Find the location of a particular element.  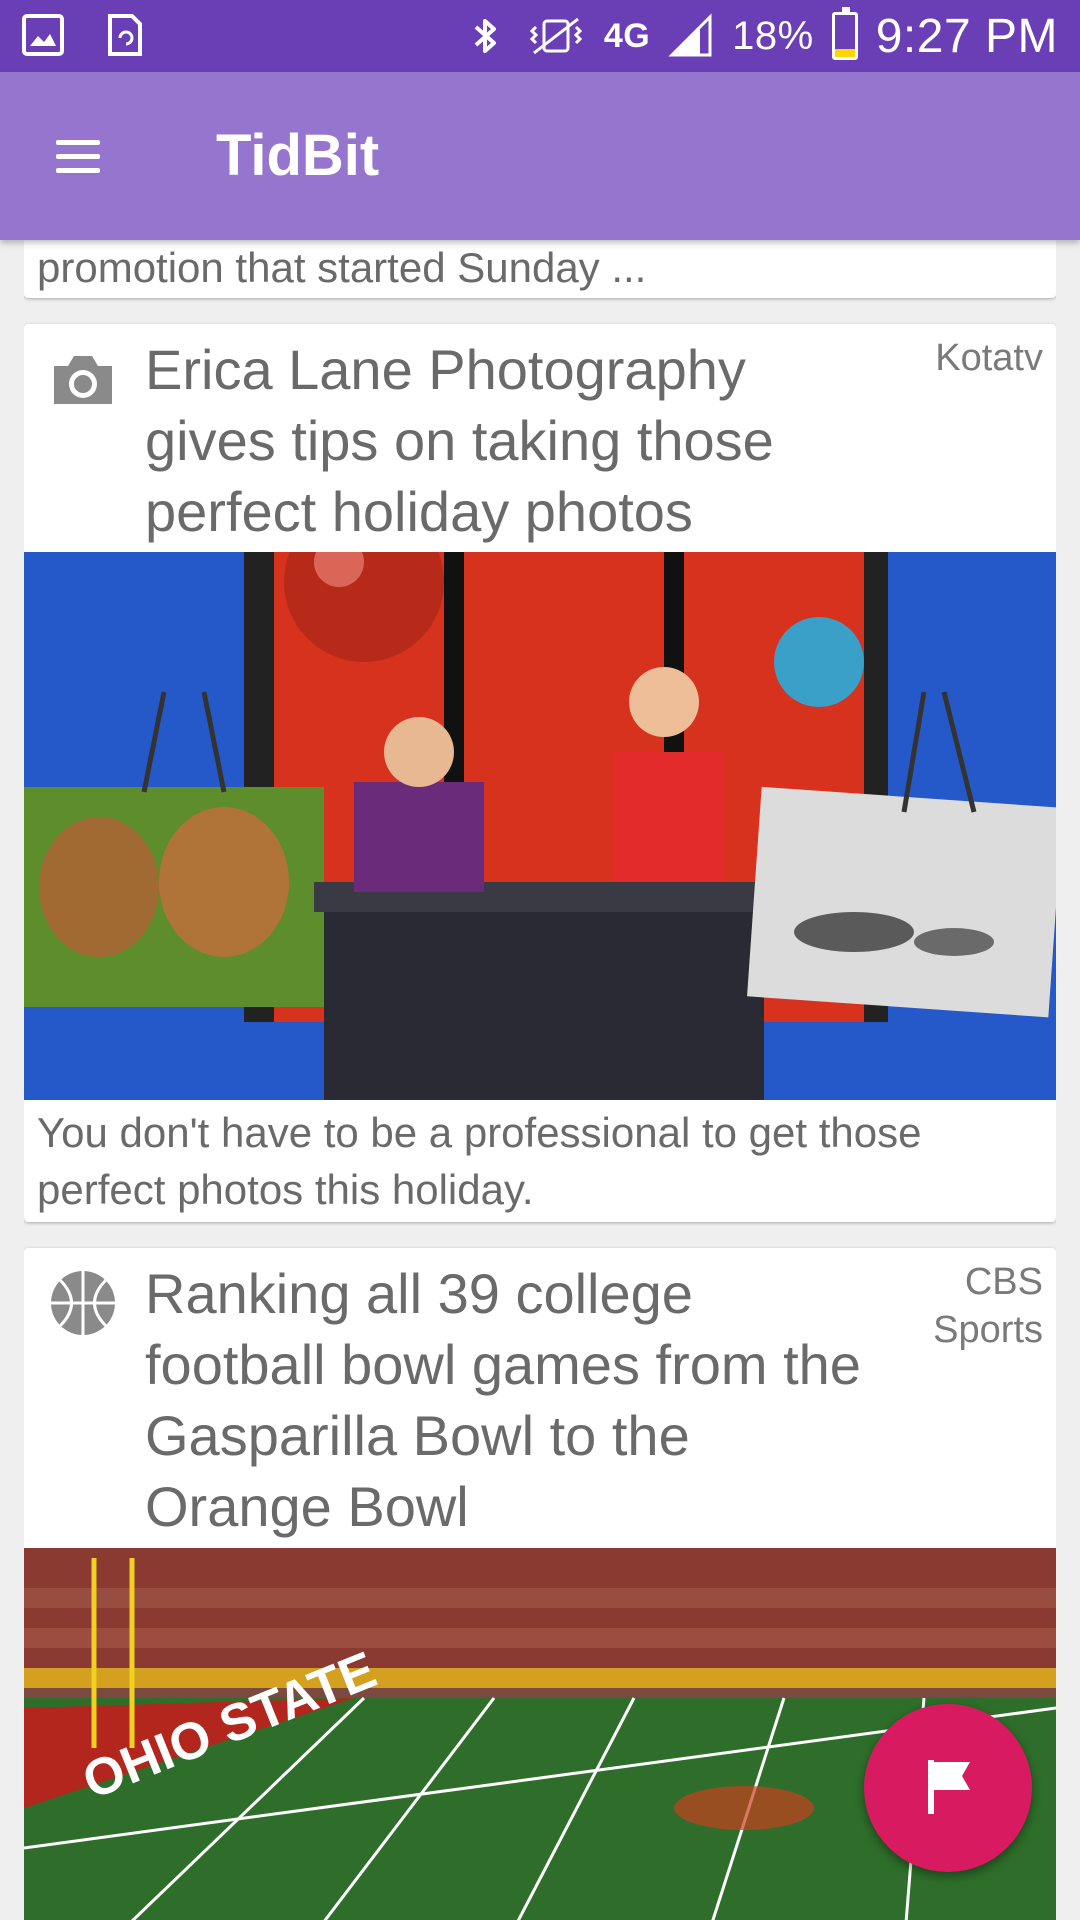

gallery-icon is located at coordinates (43, 35).